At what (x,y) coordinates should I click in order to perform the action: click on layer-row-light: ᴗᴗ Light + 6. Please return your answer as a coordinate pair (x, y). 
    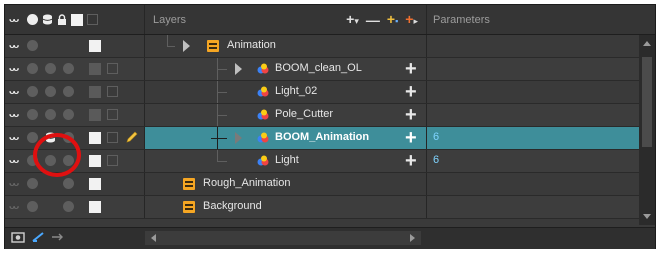
    Looking at the image, I should click on (330, 161).